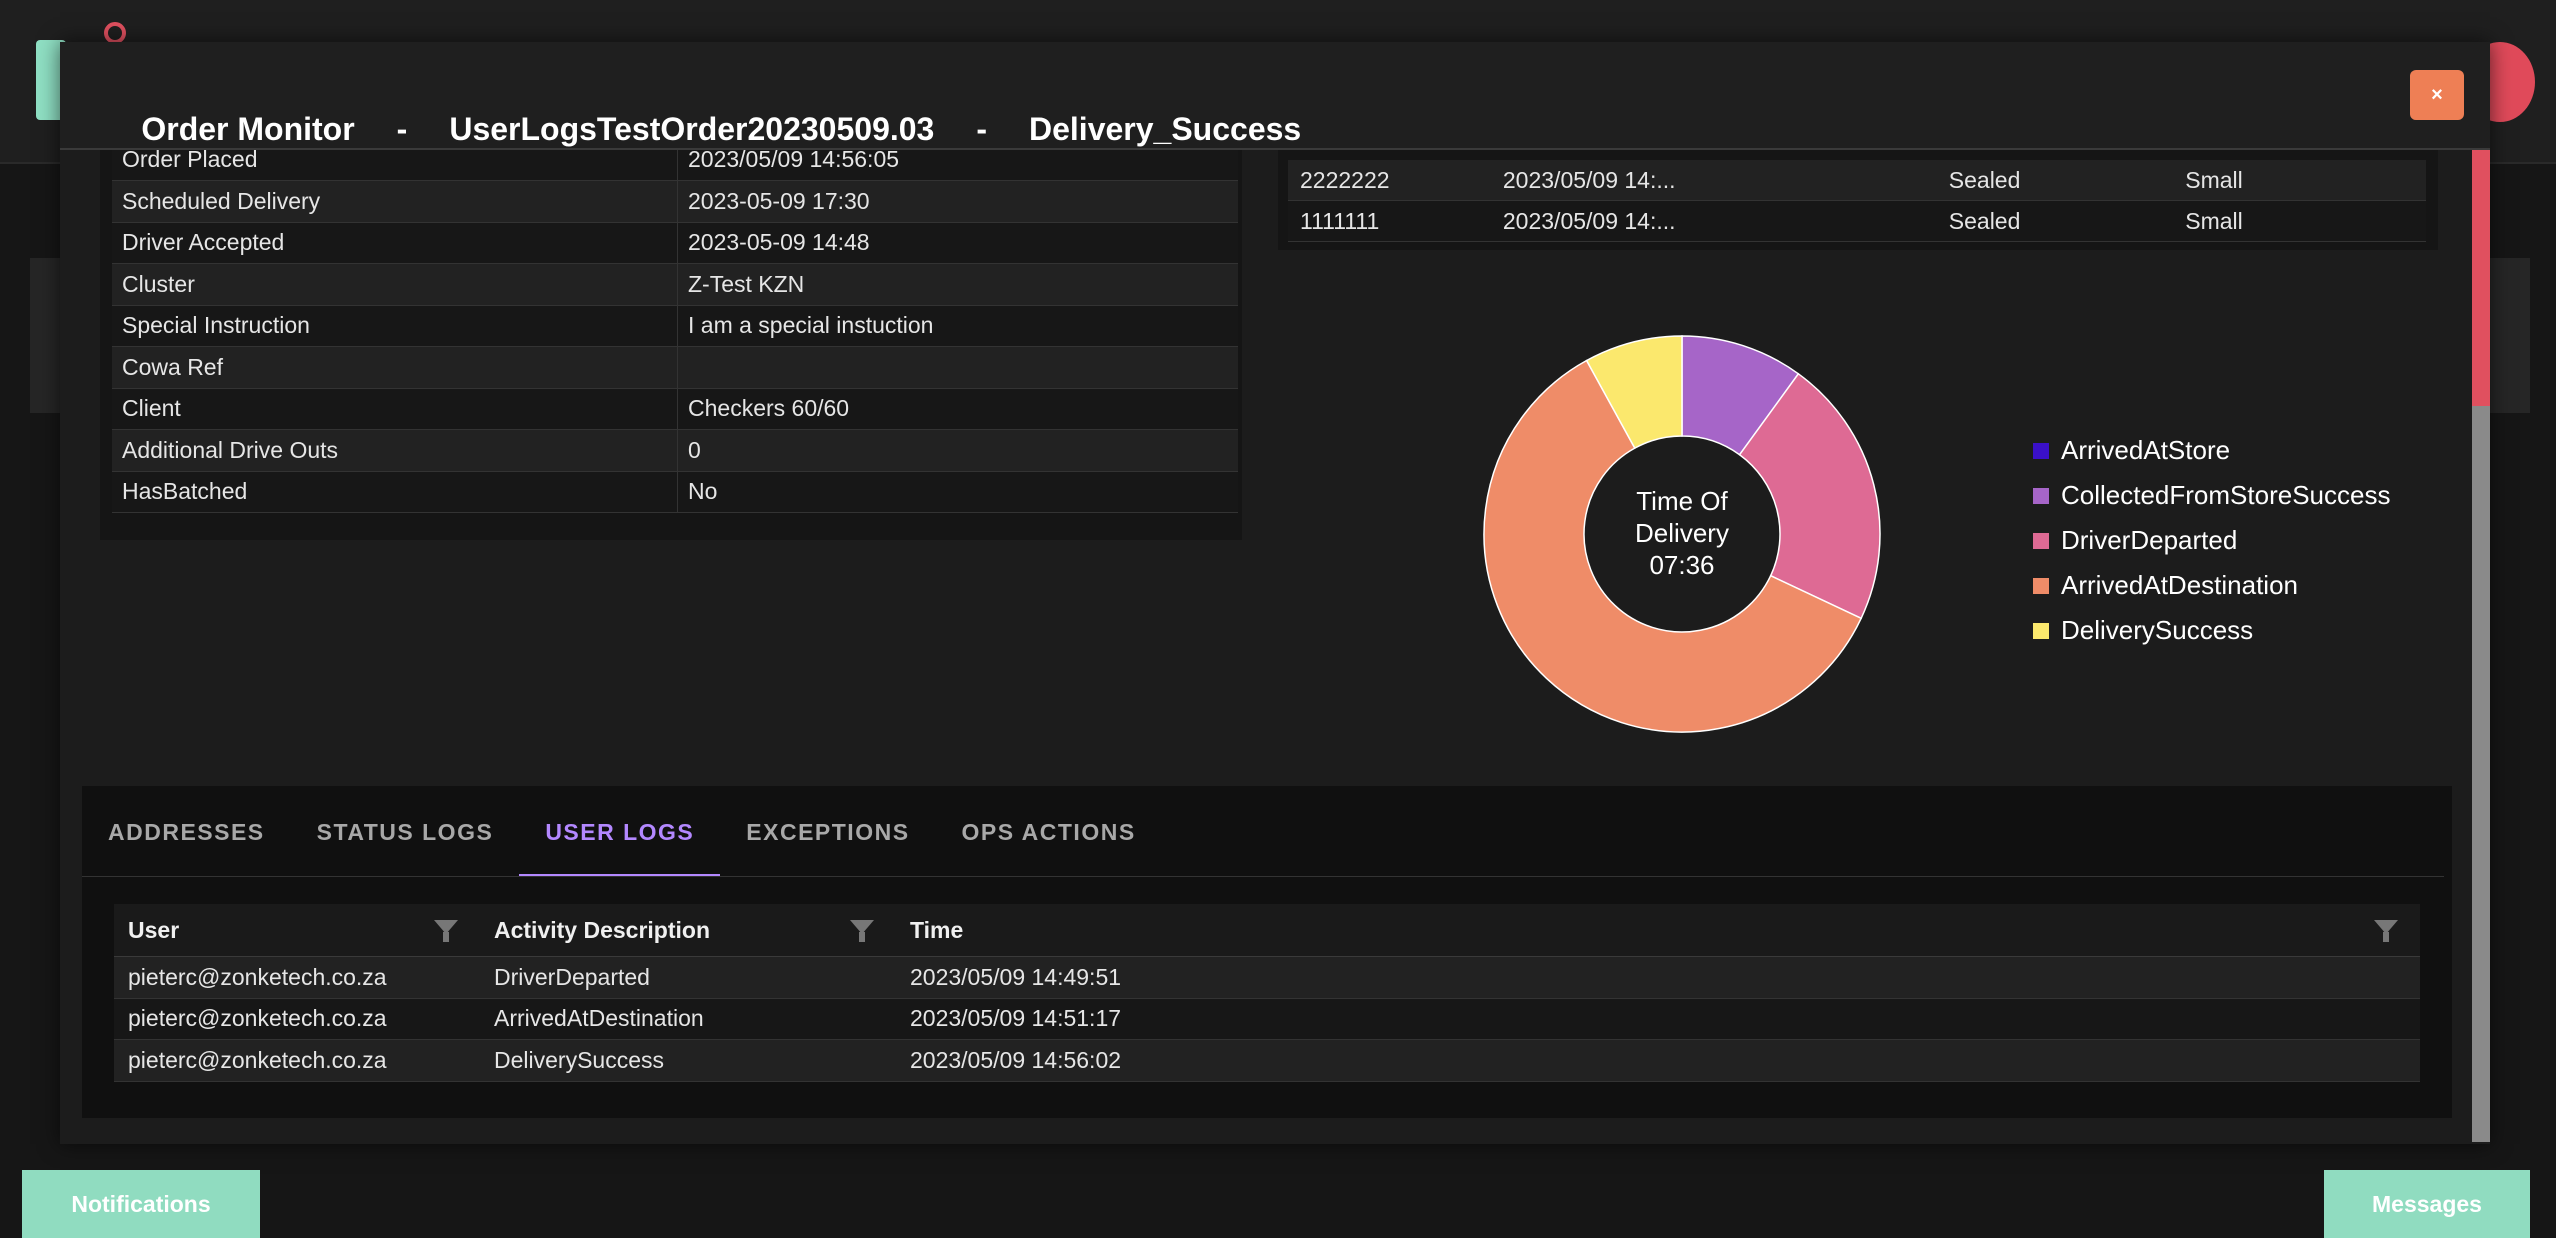 This screenshot has height=1238, width=2556. What do you see at coordinates (2481, 774) in the screenshot?
I see `scrollbar-thumb` at bounding box center [2481, 774].